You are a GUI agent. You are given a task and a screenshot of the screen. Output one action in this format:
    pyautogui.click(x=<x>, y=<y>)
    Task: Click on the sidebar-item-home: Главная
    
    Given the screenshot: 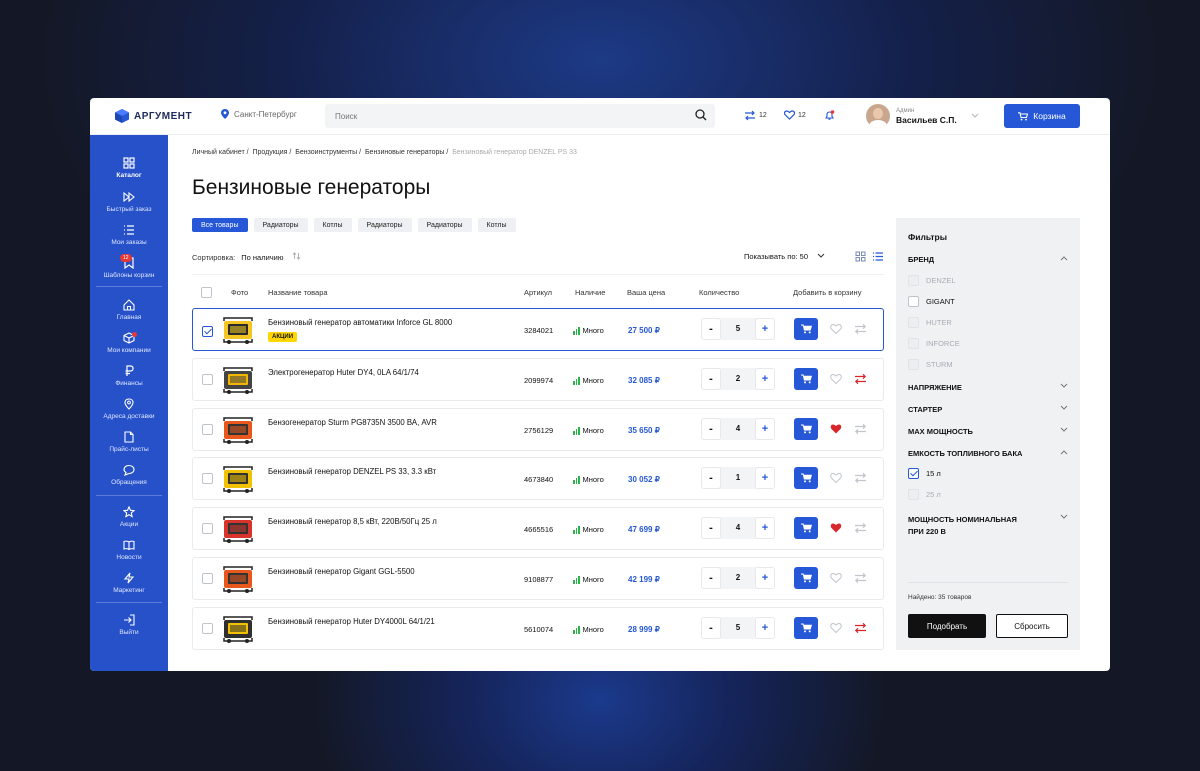 What is the action you would take?
    pyautogui.click(x=129, y=310)
    